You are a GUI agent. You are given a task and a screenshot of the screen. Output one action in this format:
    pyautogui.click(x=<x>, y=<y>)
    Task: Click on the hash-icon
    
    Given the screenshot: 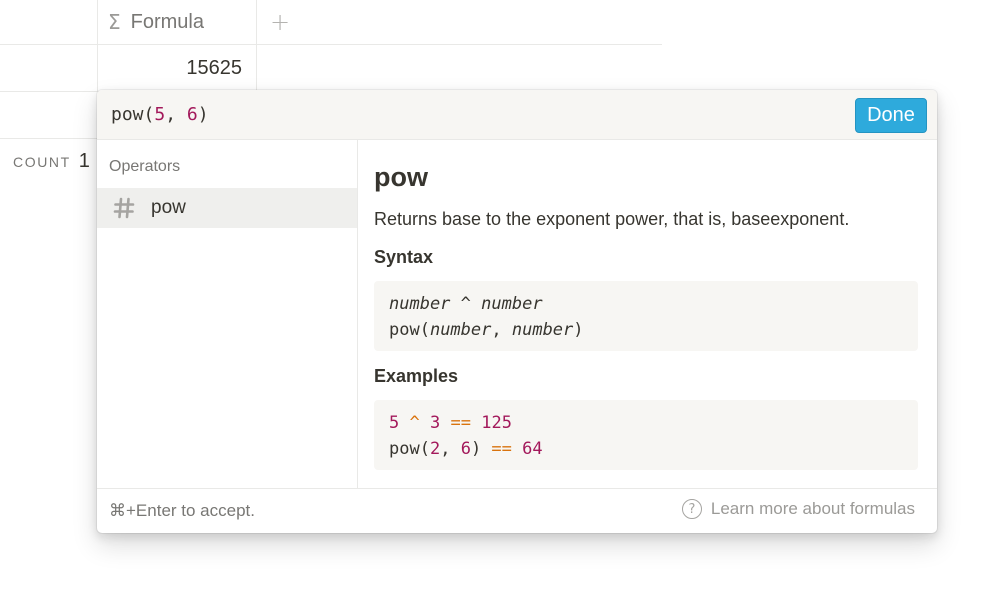 What is the action you would take?
    pyautogui.click(x=124, y=208)
    